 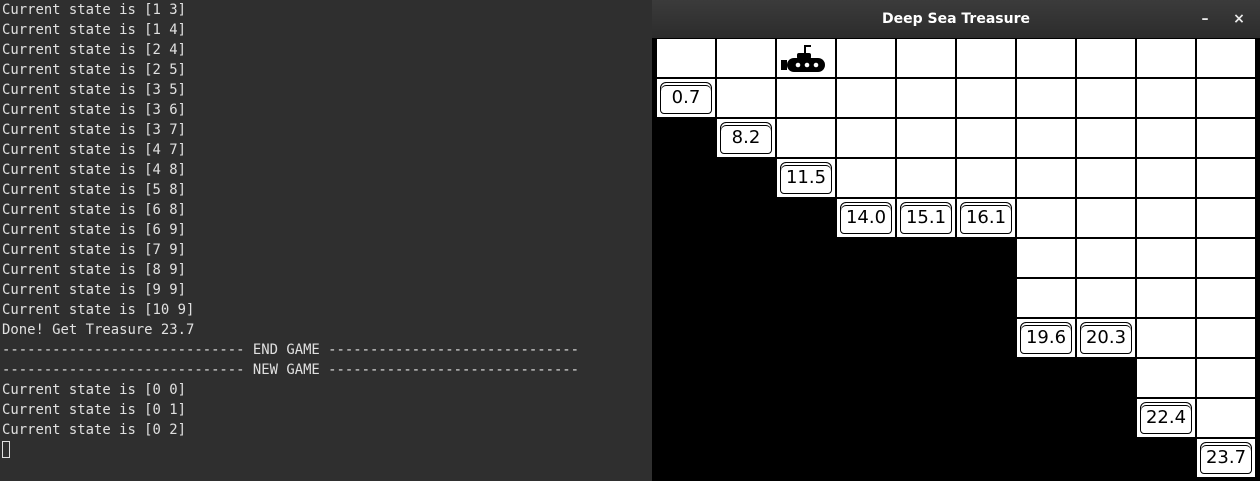 What do you see at coordinates (1205, 19) in the screenshot?
I see `minimize-button: –` at bounding box center [1205, 19].